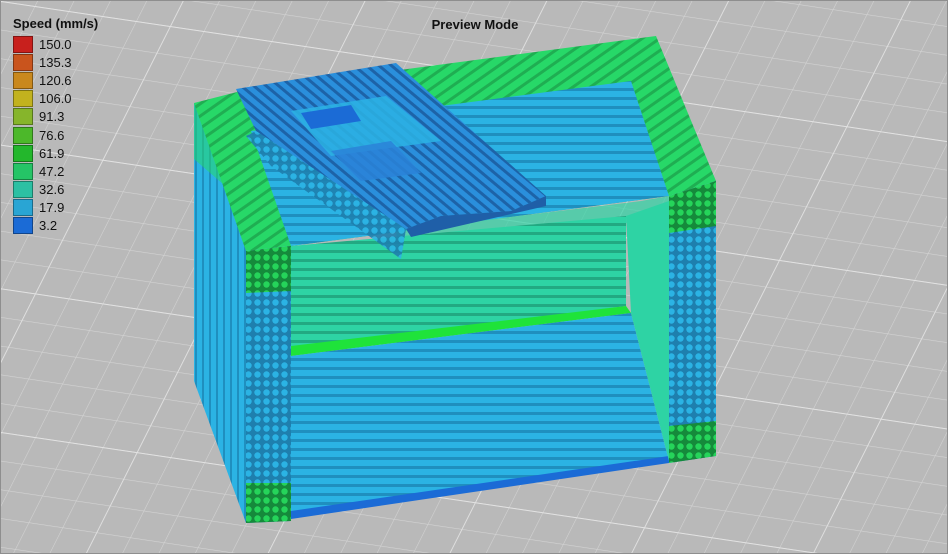  I want to click on legend-value: 135.3, so click(55, 62).